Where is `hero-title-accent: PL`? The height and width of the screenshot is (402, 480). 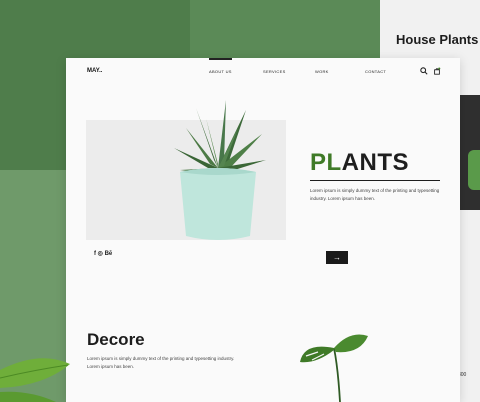 hero-title-accent: PL is located at coordinates (326, 162).